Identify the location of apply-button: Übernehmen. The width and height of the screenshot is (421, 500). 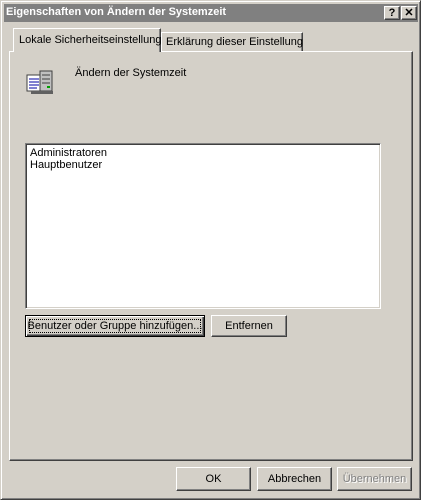
(374, 479).